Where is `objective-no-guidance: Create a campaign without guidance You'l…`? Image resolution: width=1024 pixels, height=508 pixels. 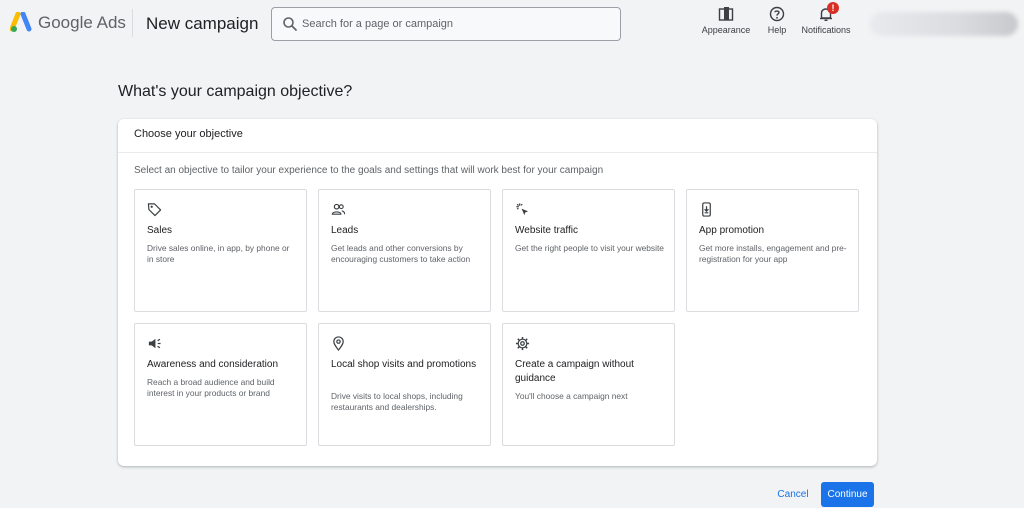
objective-no-guidance: Create a campaign without guidance You'l… is located at coordinates (588, 384).